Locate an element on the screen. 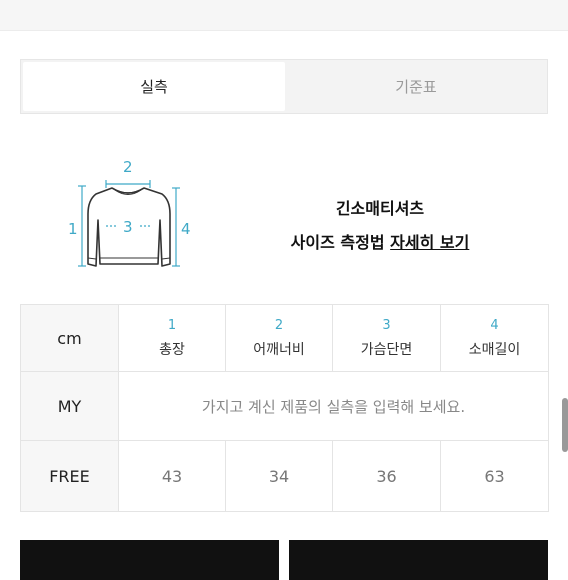  diagram-label-4: 4 is located at coordinates (186, 229).